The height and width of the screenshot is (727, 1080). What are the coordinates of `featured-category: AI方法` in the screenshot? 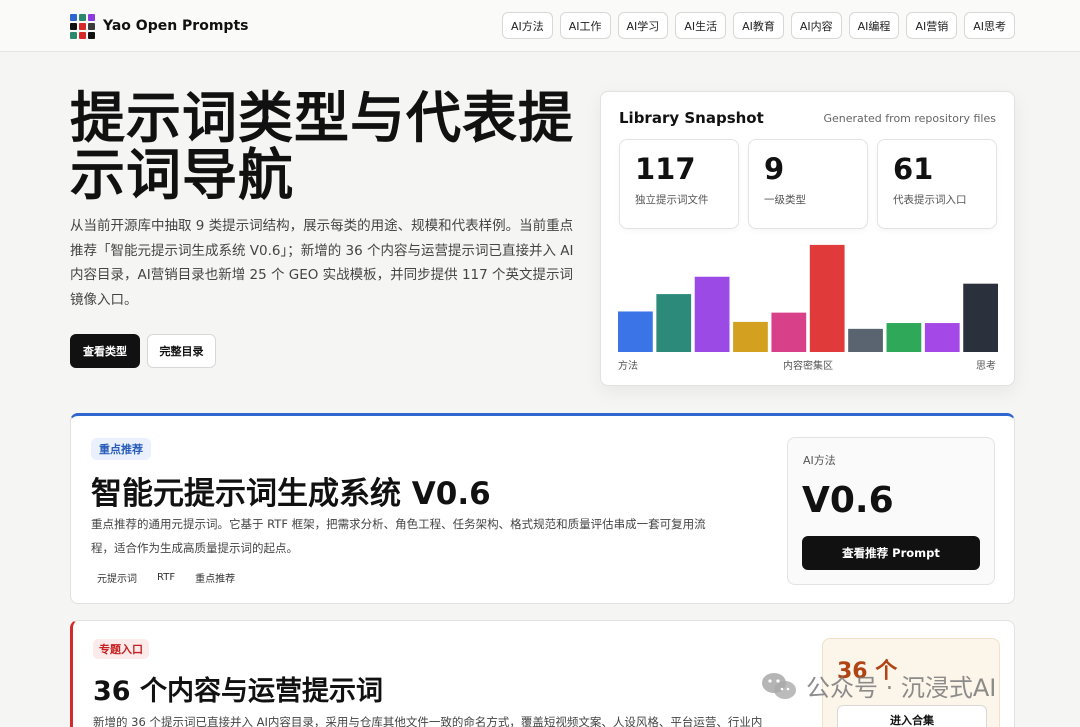 It's located at (819, 460).